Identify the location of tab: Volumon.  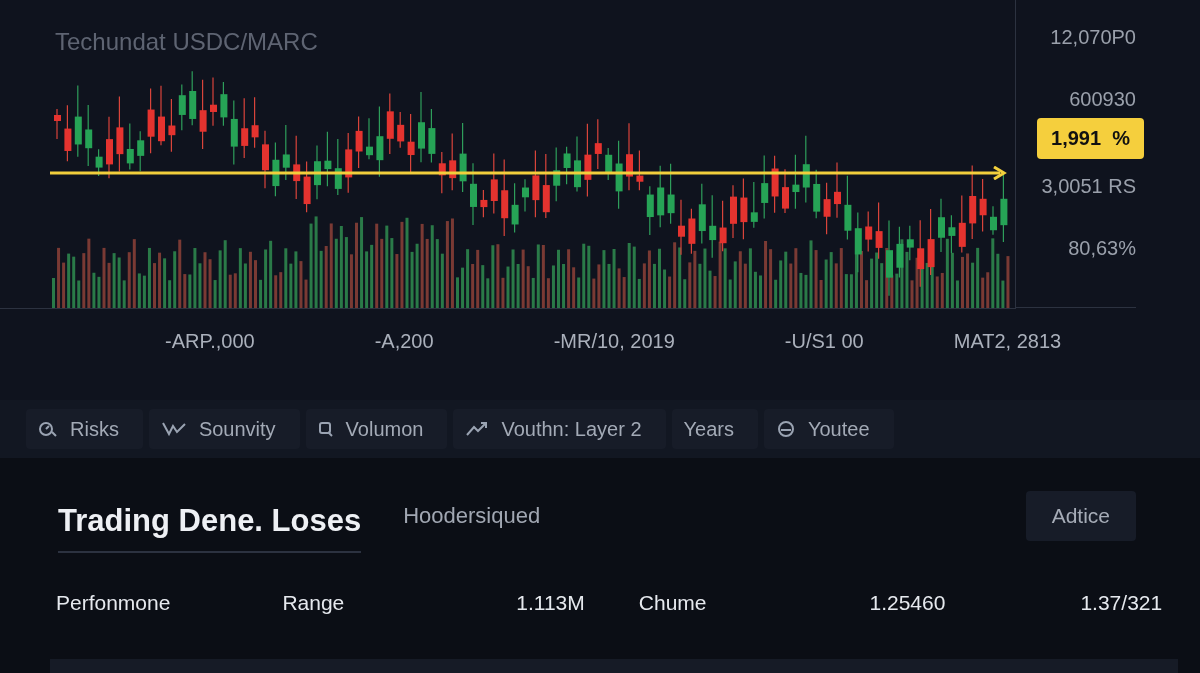
(376, 429).